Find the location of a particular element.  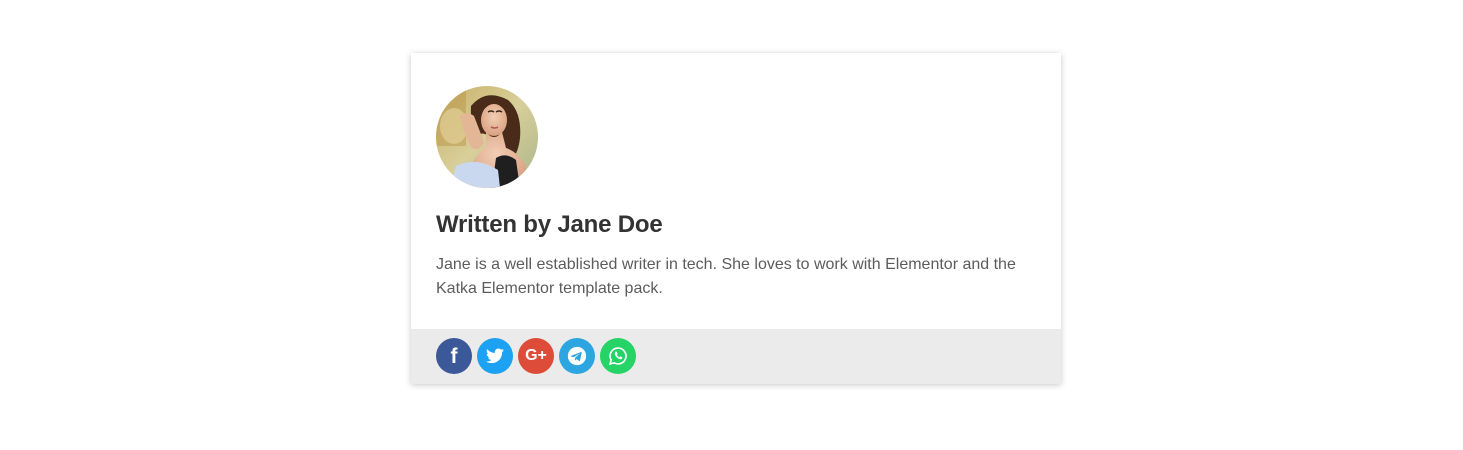

facebook-icon: f is located at coordinates (454, 356).